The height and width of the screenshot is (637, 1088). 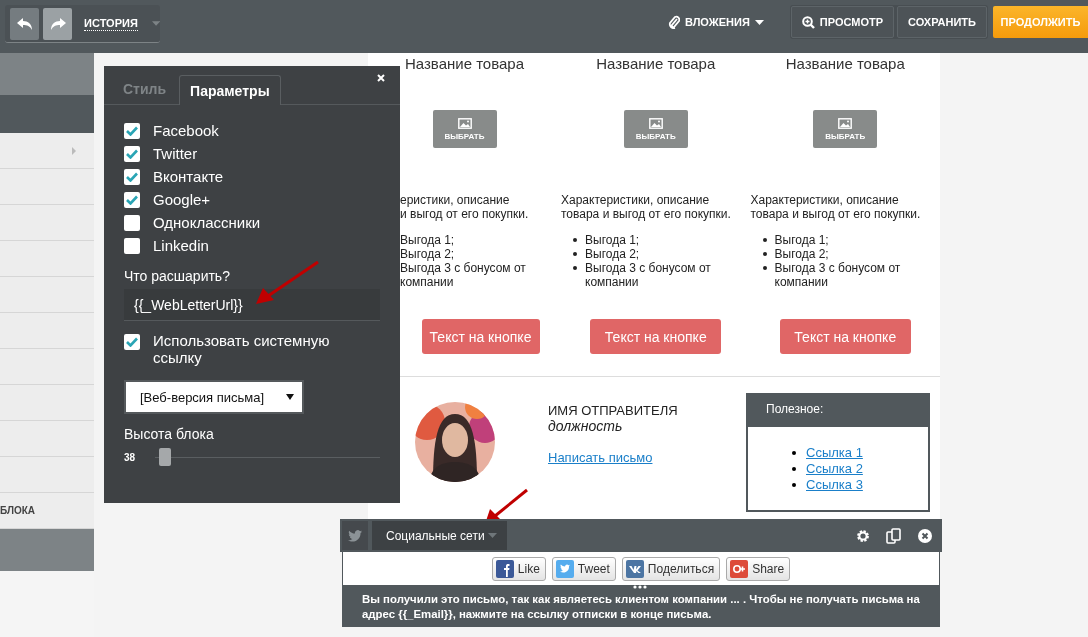 I want to click on block-type-dropdown: Социальные сети, so click(x=439, y=535).